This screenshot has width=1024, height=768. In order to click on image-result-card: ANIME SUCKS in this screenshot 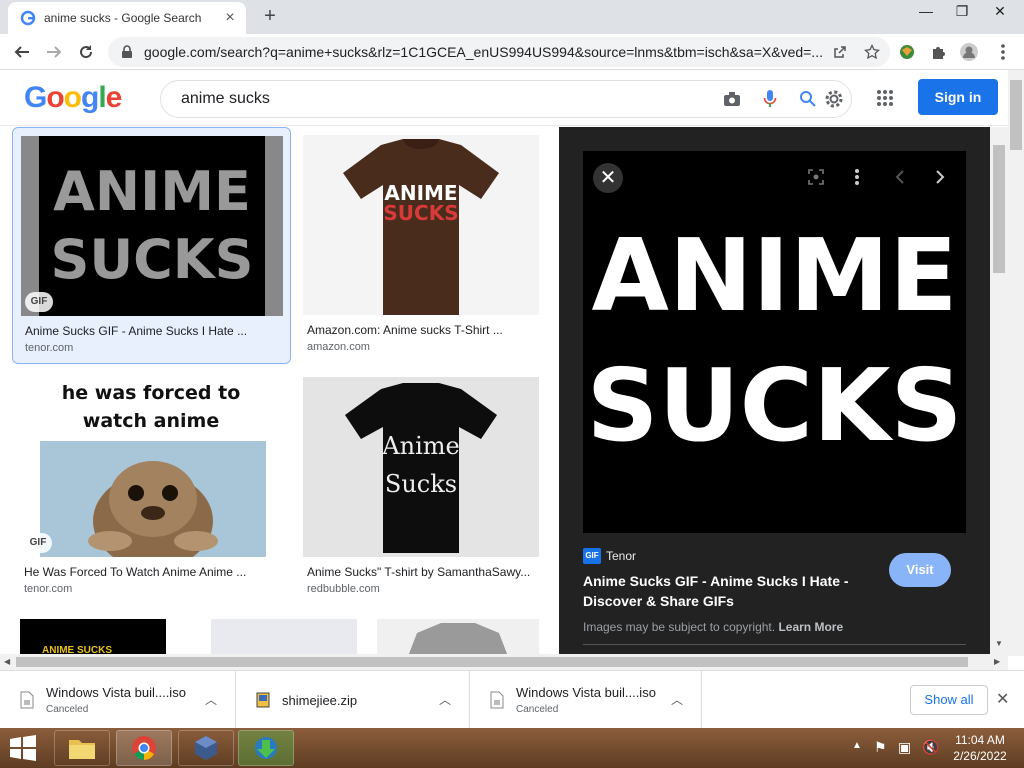, I will do `click(93, 636)`.